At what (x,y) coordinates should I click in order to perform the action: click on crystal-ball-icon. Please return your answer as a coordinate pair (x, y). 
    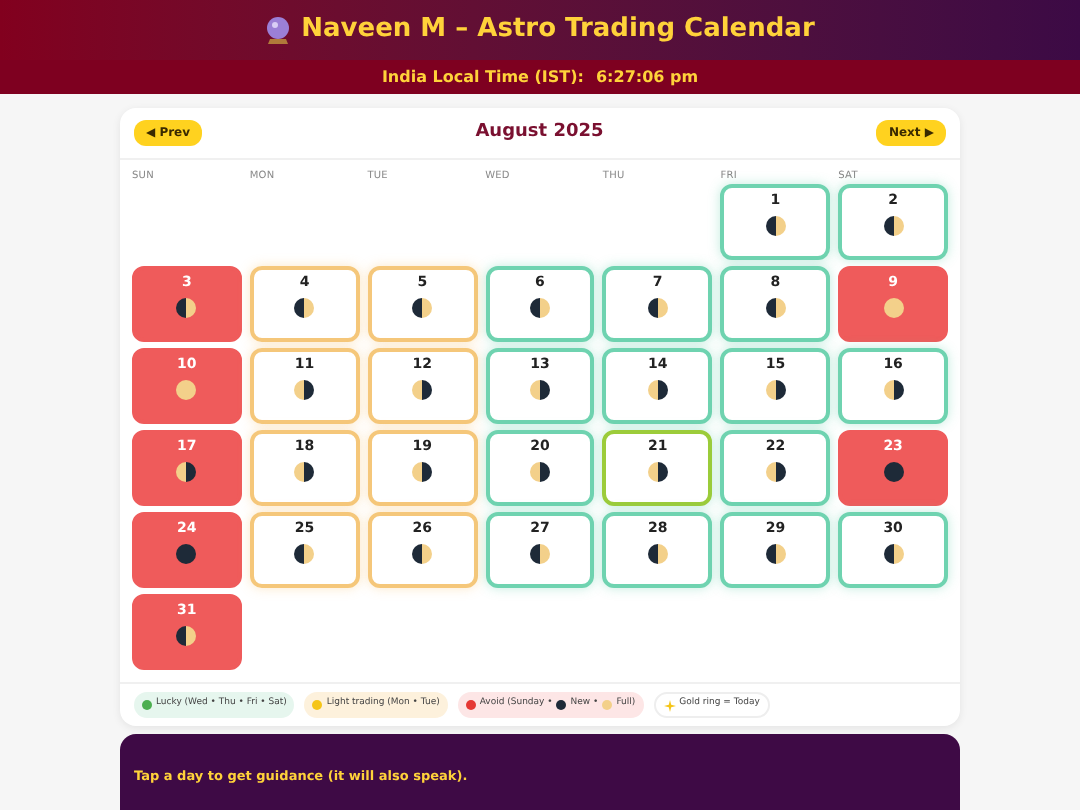
    Looking at the image, I should click on (277, 30).